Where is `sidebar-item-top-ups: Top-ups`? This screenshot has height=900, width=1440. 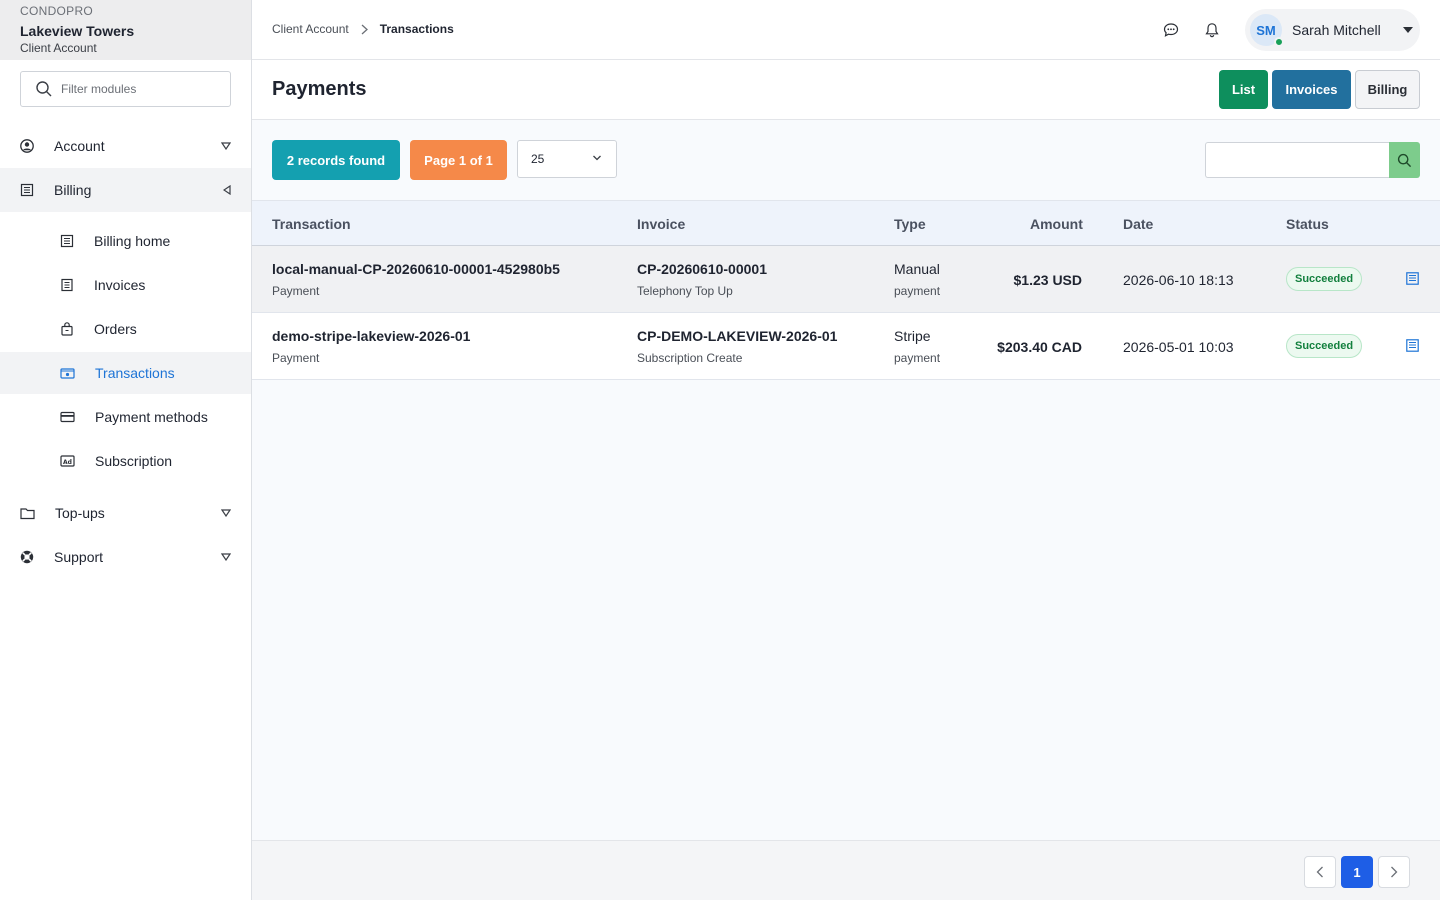 sidebar-item-top-ups: Top-ups is located at coordinates (125, 513).